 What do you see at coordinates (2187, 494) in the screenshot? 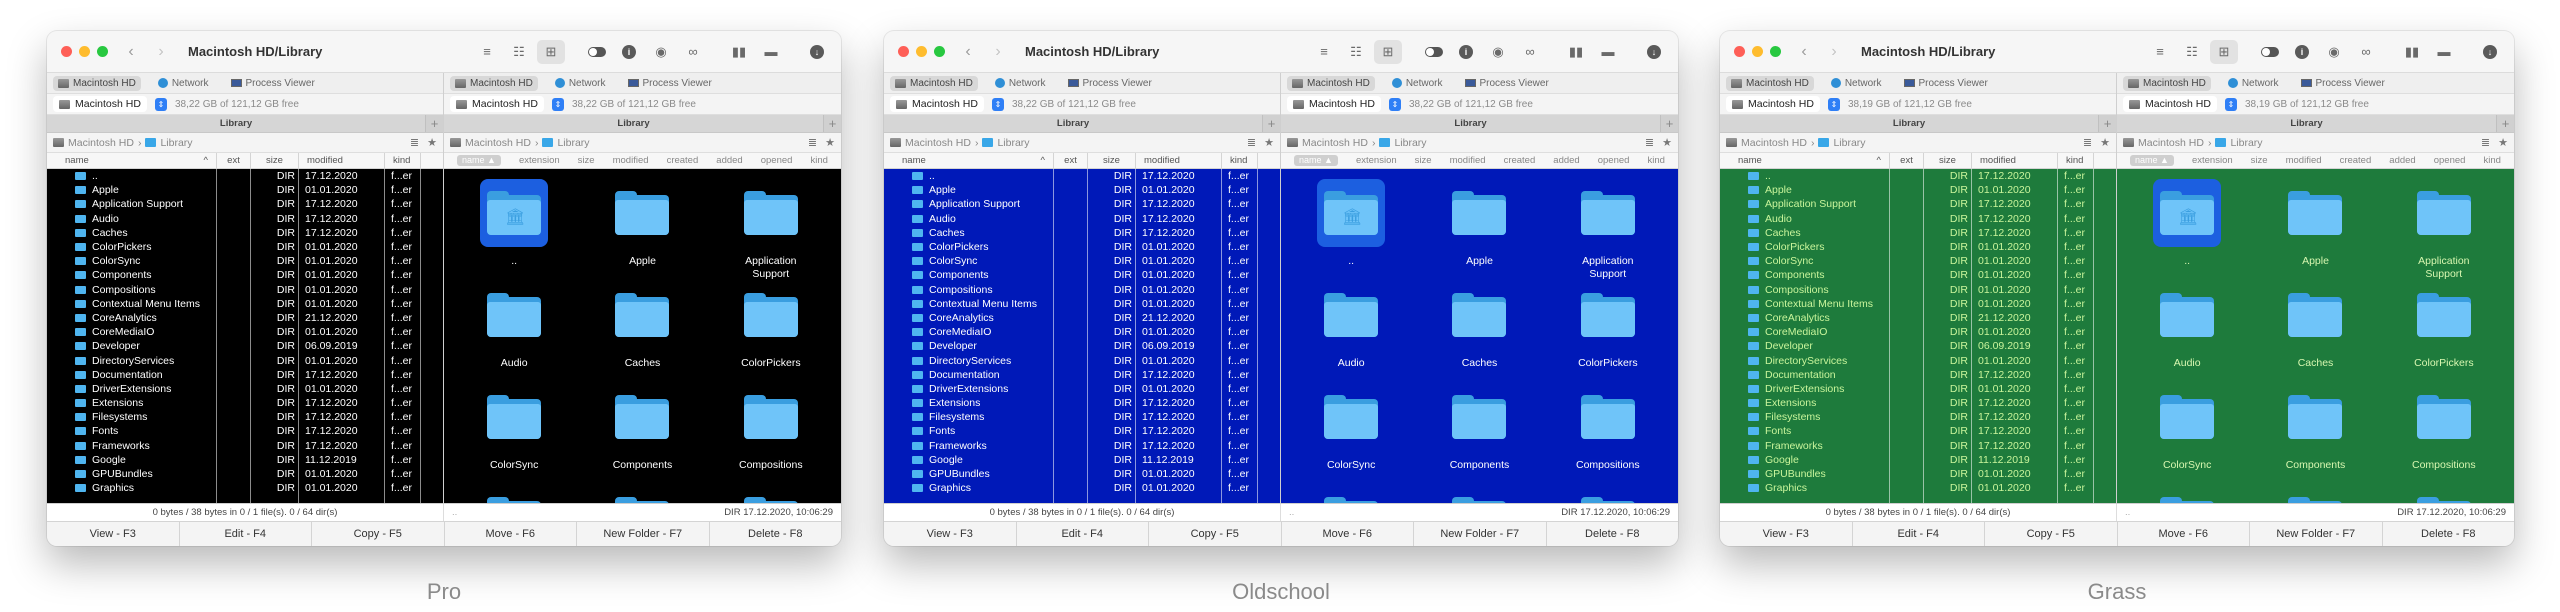
I see `grid-item` at bounding box center [2187, 494].